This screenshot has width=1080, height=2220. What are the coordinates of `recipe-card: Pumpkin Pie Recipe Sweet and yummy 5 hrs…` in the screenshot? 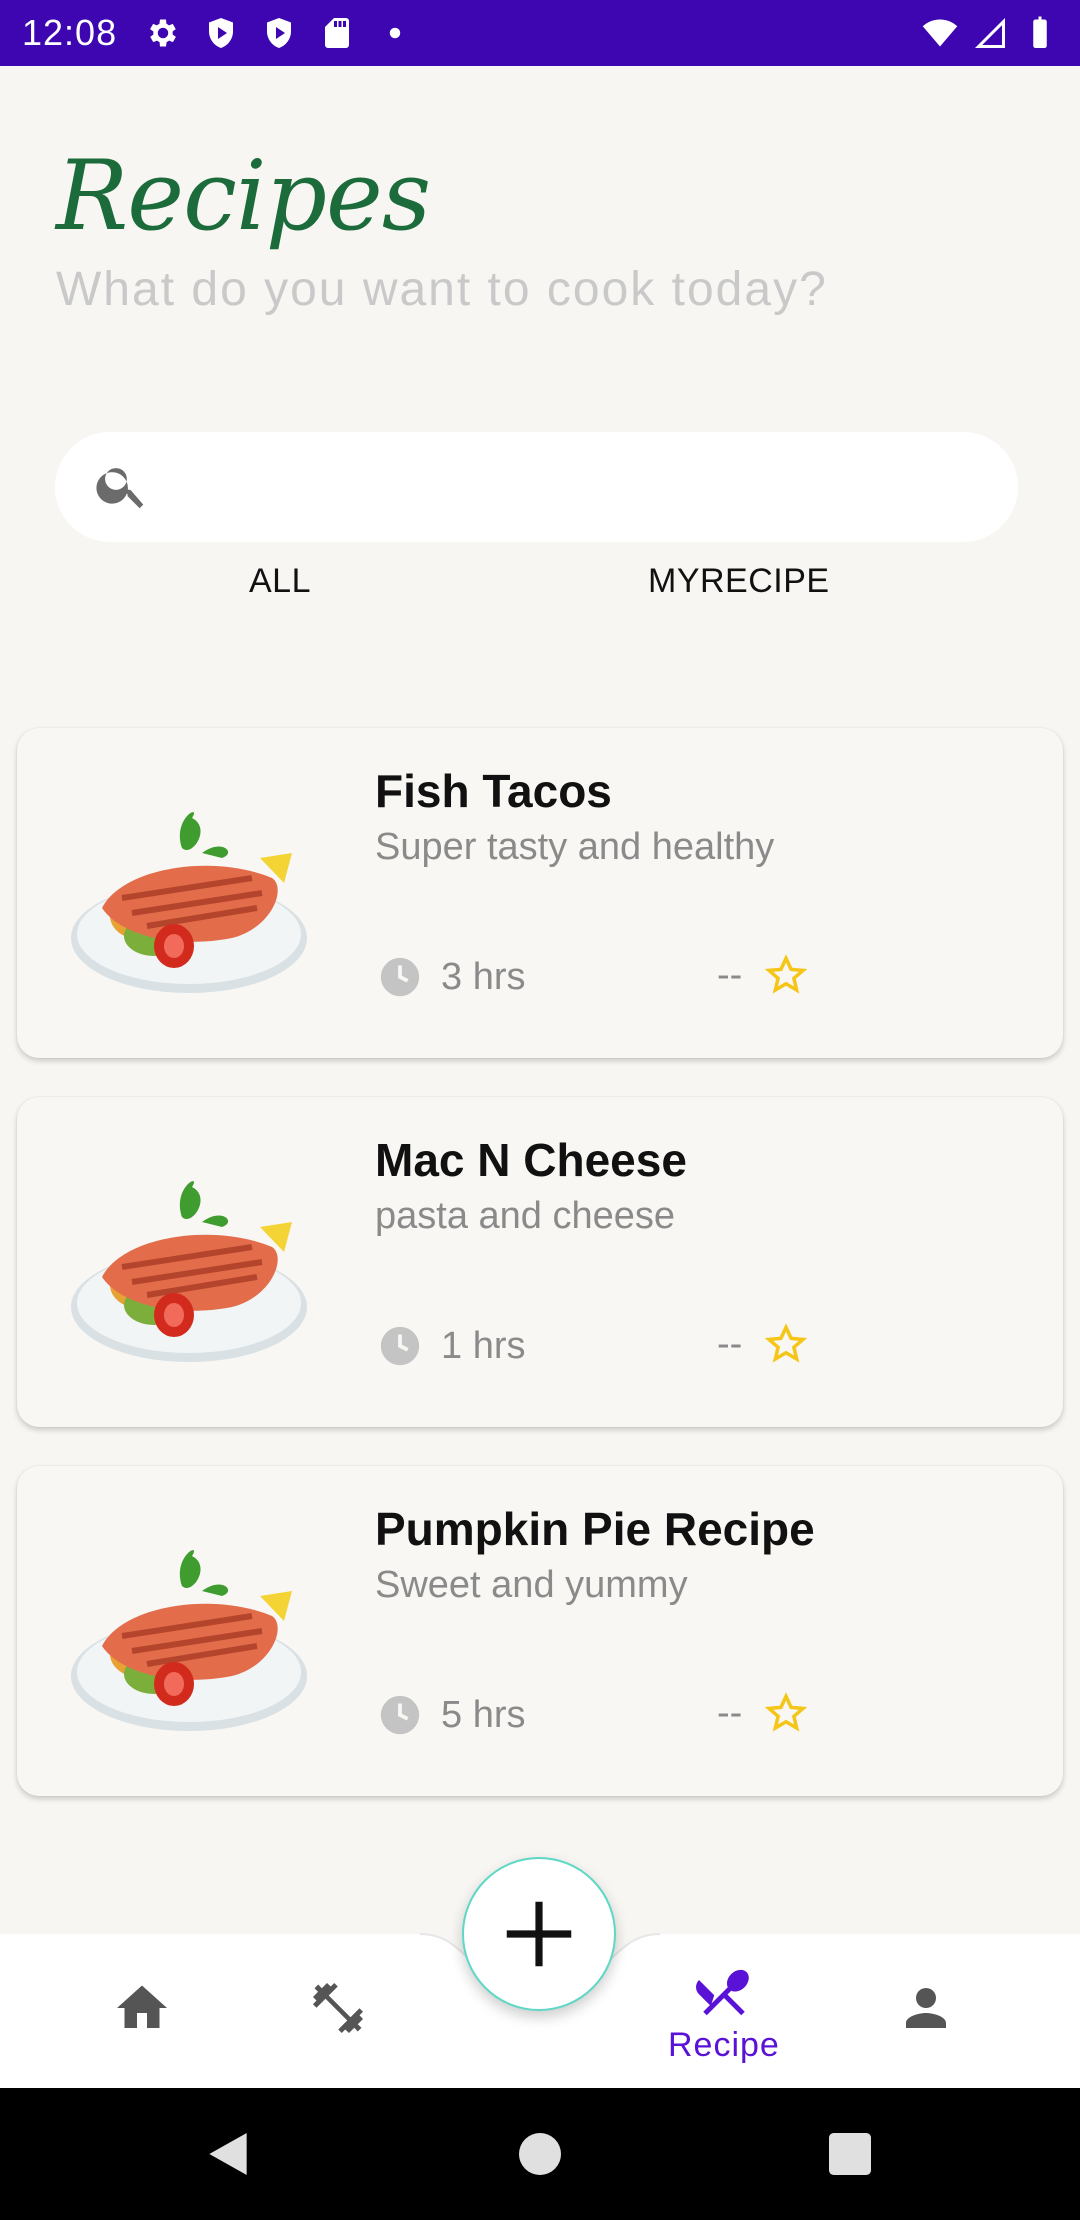 It's located at (540, 1631).